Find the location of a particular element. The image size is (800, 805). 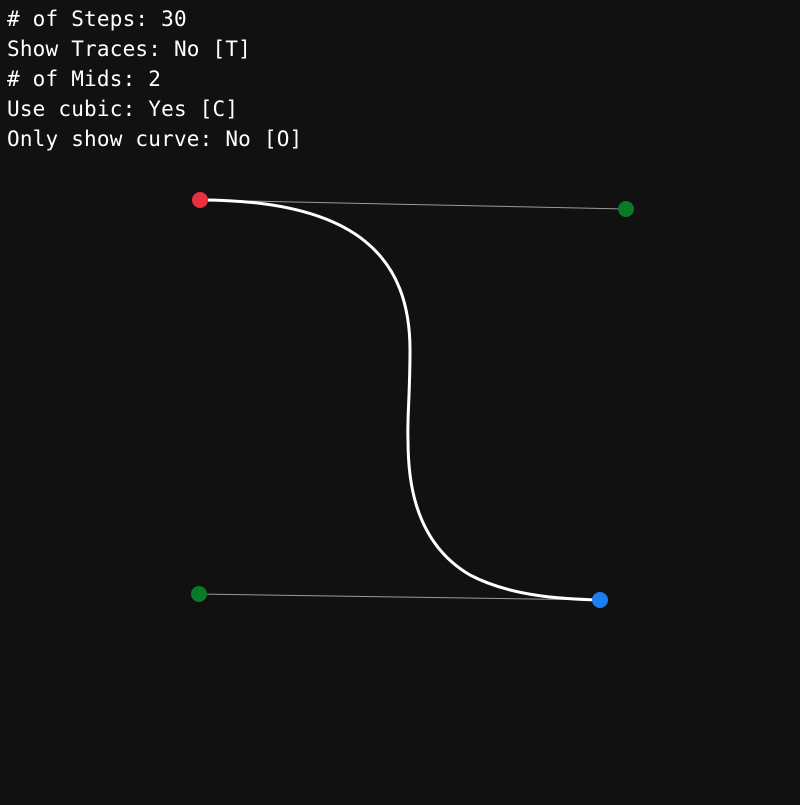

use-cubic-readout: Use cubic: Yes [C] is located at coordinates (123, 109).